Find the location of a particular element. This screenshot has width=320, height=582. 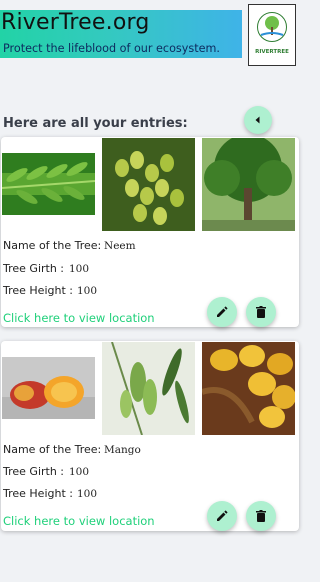

tree-name-value: Mango is located at coordinates (122, 450).